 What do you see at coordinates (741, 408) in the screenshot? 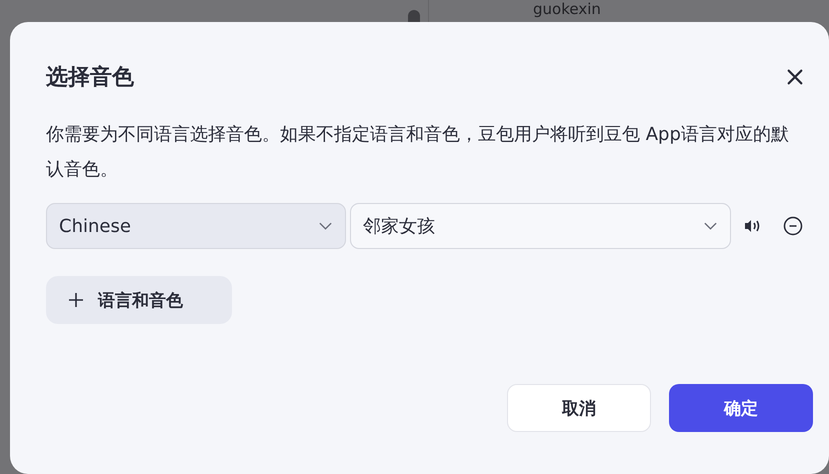
I see `confirm-button: 确定` at bounding box center [741, 408].